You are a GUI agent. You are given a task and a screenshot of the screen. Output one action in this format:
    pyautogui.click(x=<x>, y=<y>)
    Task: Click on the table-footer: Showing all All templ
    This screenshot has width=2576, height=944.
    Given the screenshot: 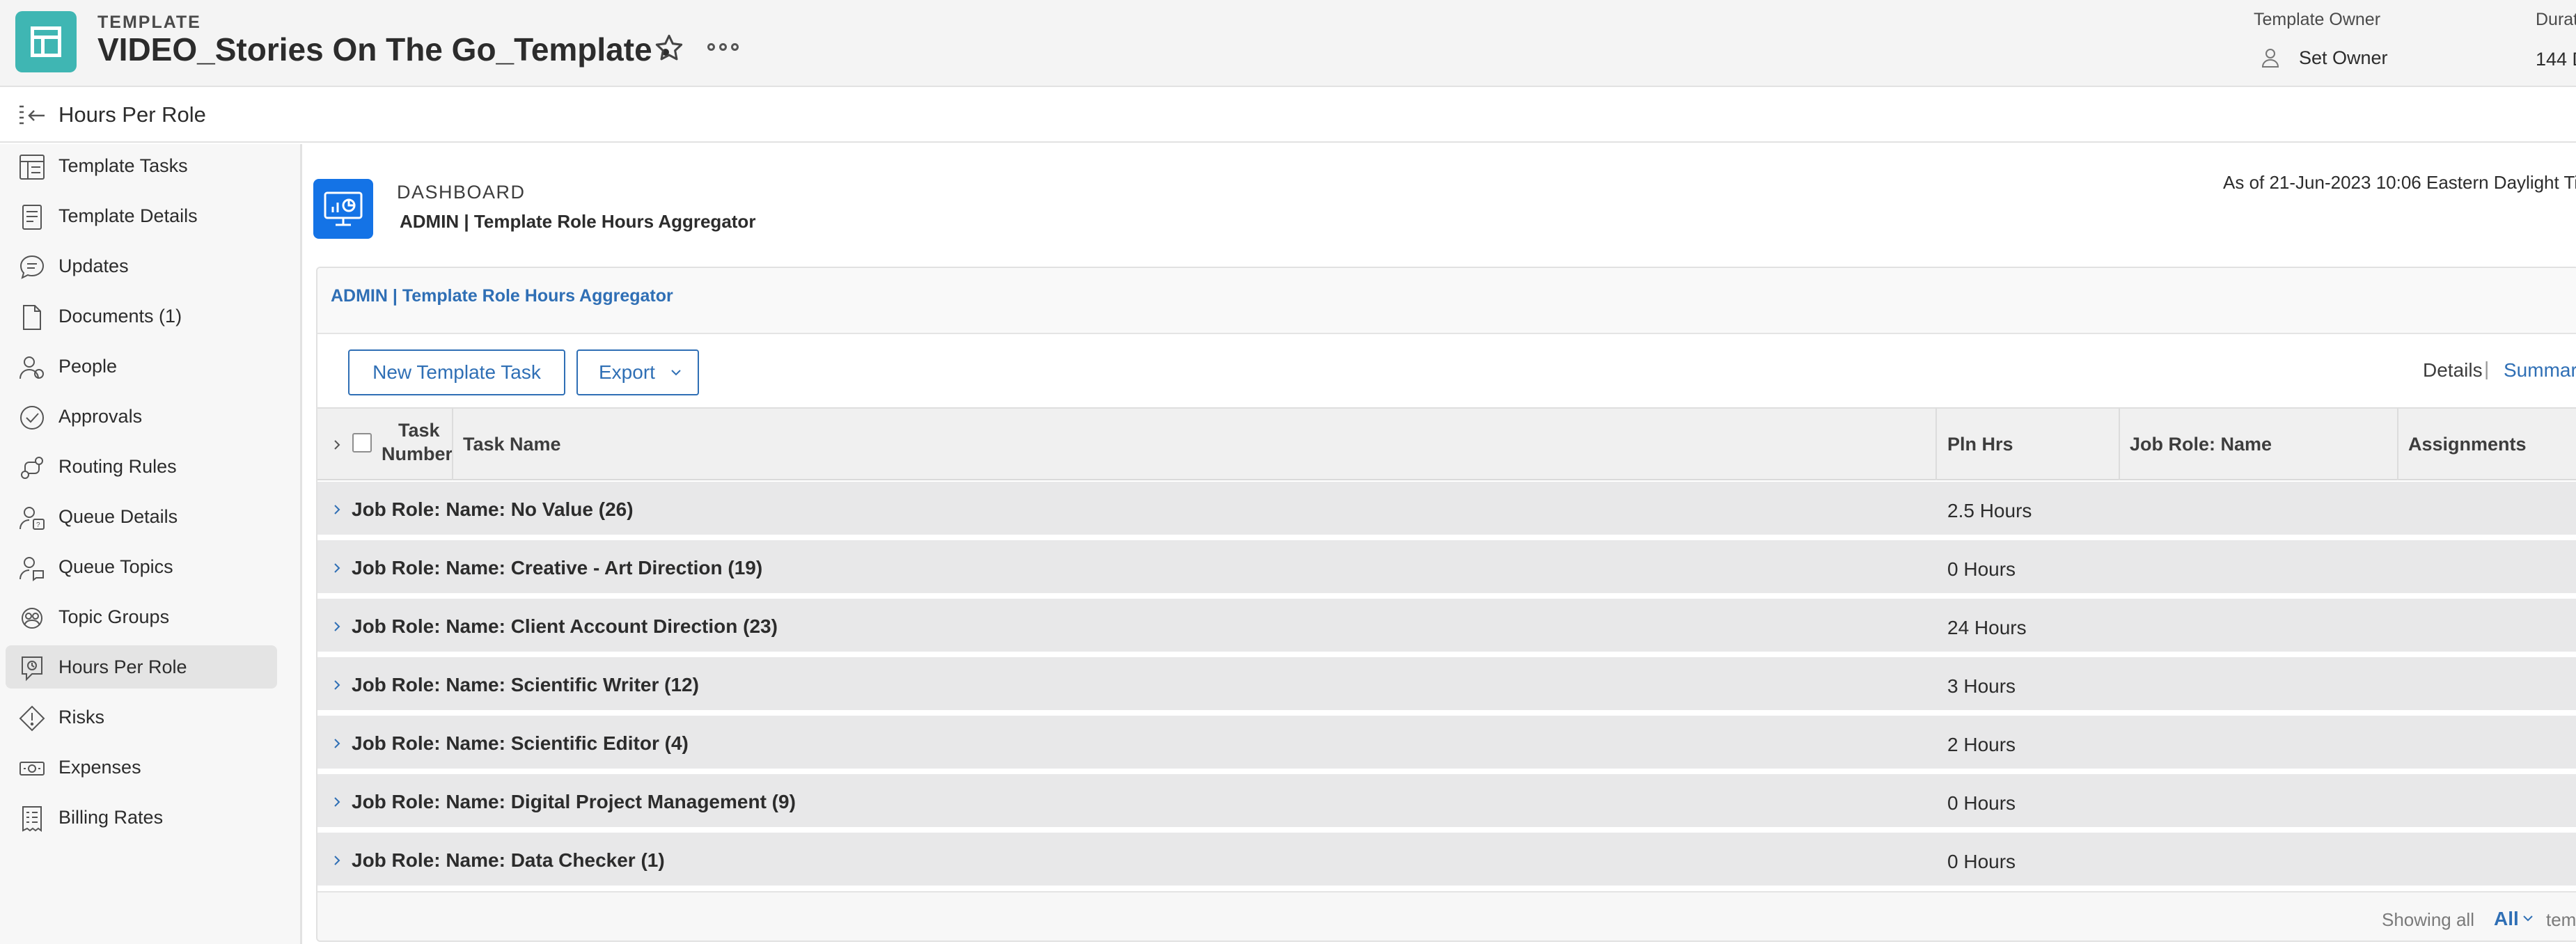 What is the action you would take?
    pyautogui.click(x=1446, y=916)
    